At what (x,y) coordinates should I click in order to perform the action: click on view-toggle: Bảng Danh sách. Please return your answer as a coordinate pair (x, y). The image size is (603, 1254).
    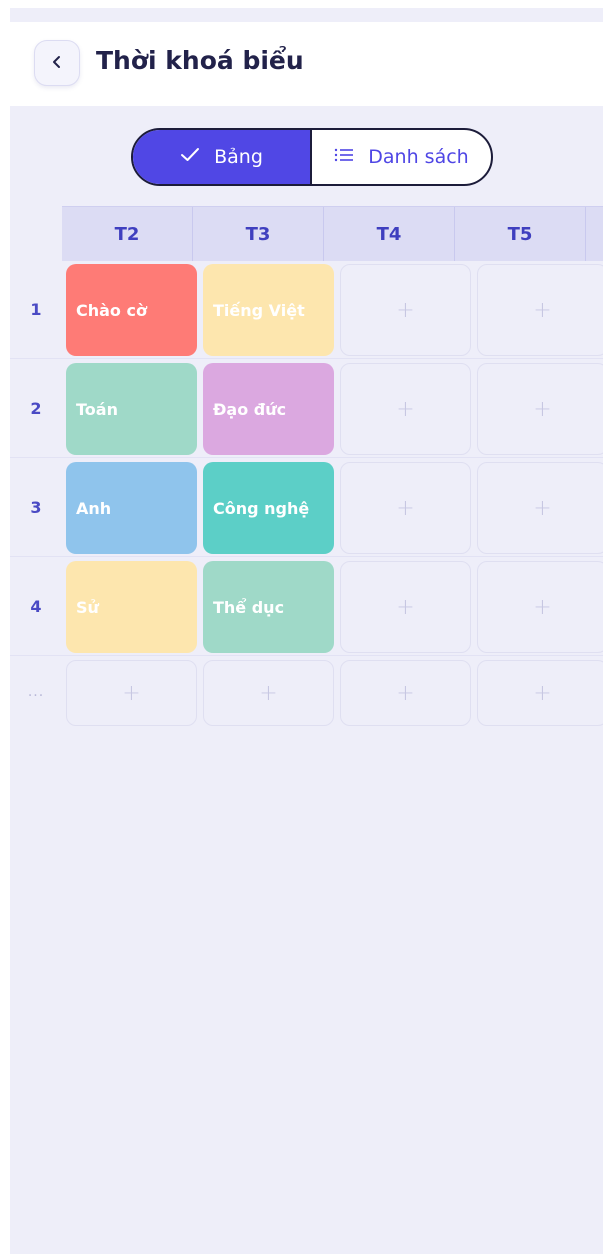
    Looking at the image, I should click on (312, 157).